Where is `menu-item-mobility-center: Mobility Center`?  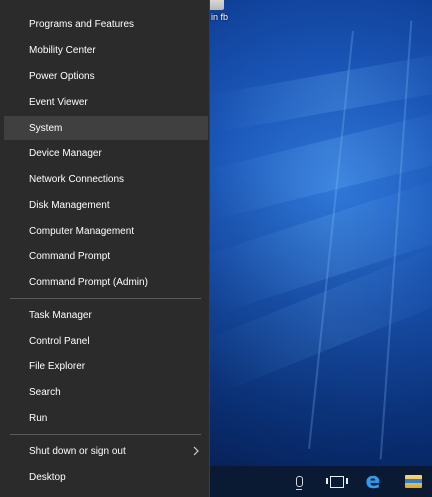
menu-item-mobility-center: Mobility Center is located at coordinates (106, 50).